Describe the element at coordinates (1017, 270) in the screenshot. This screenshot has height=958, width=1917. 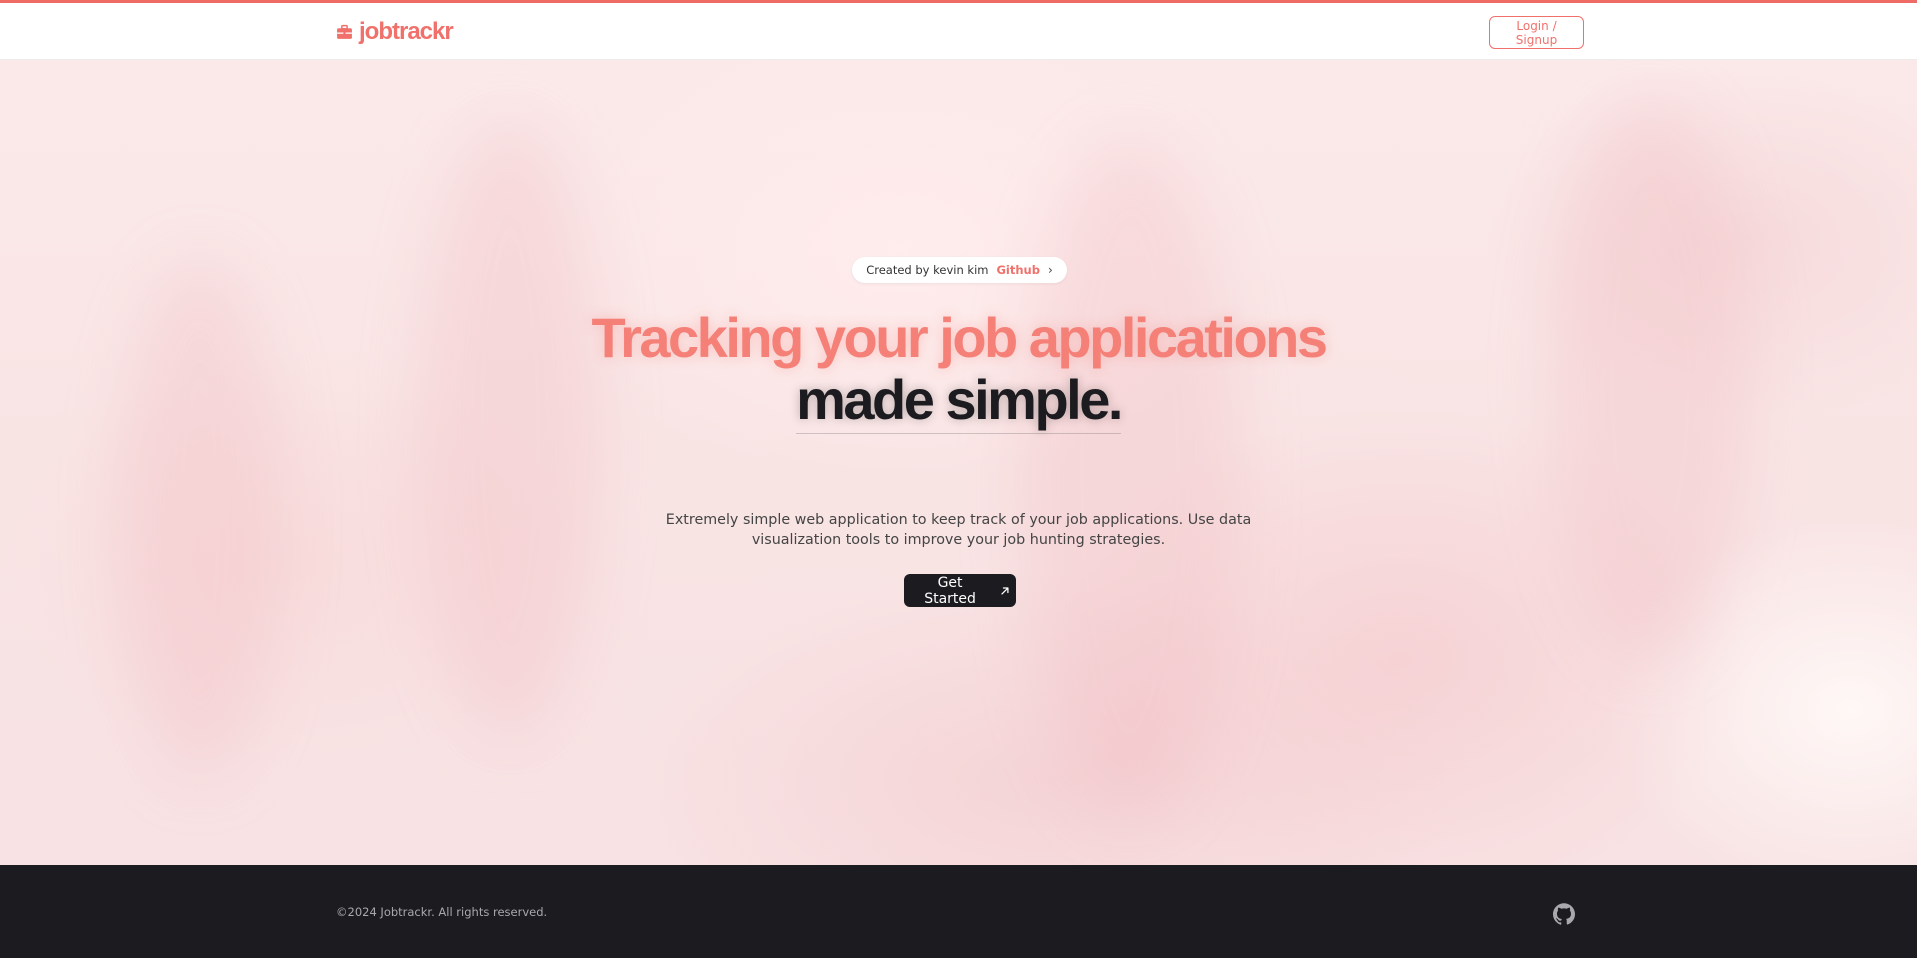
I see `github-link: Github` at that location.